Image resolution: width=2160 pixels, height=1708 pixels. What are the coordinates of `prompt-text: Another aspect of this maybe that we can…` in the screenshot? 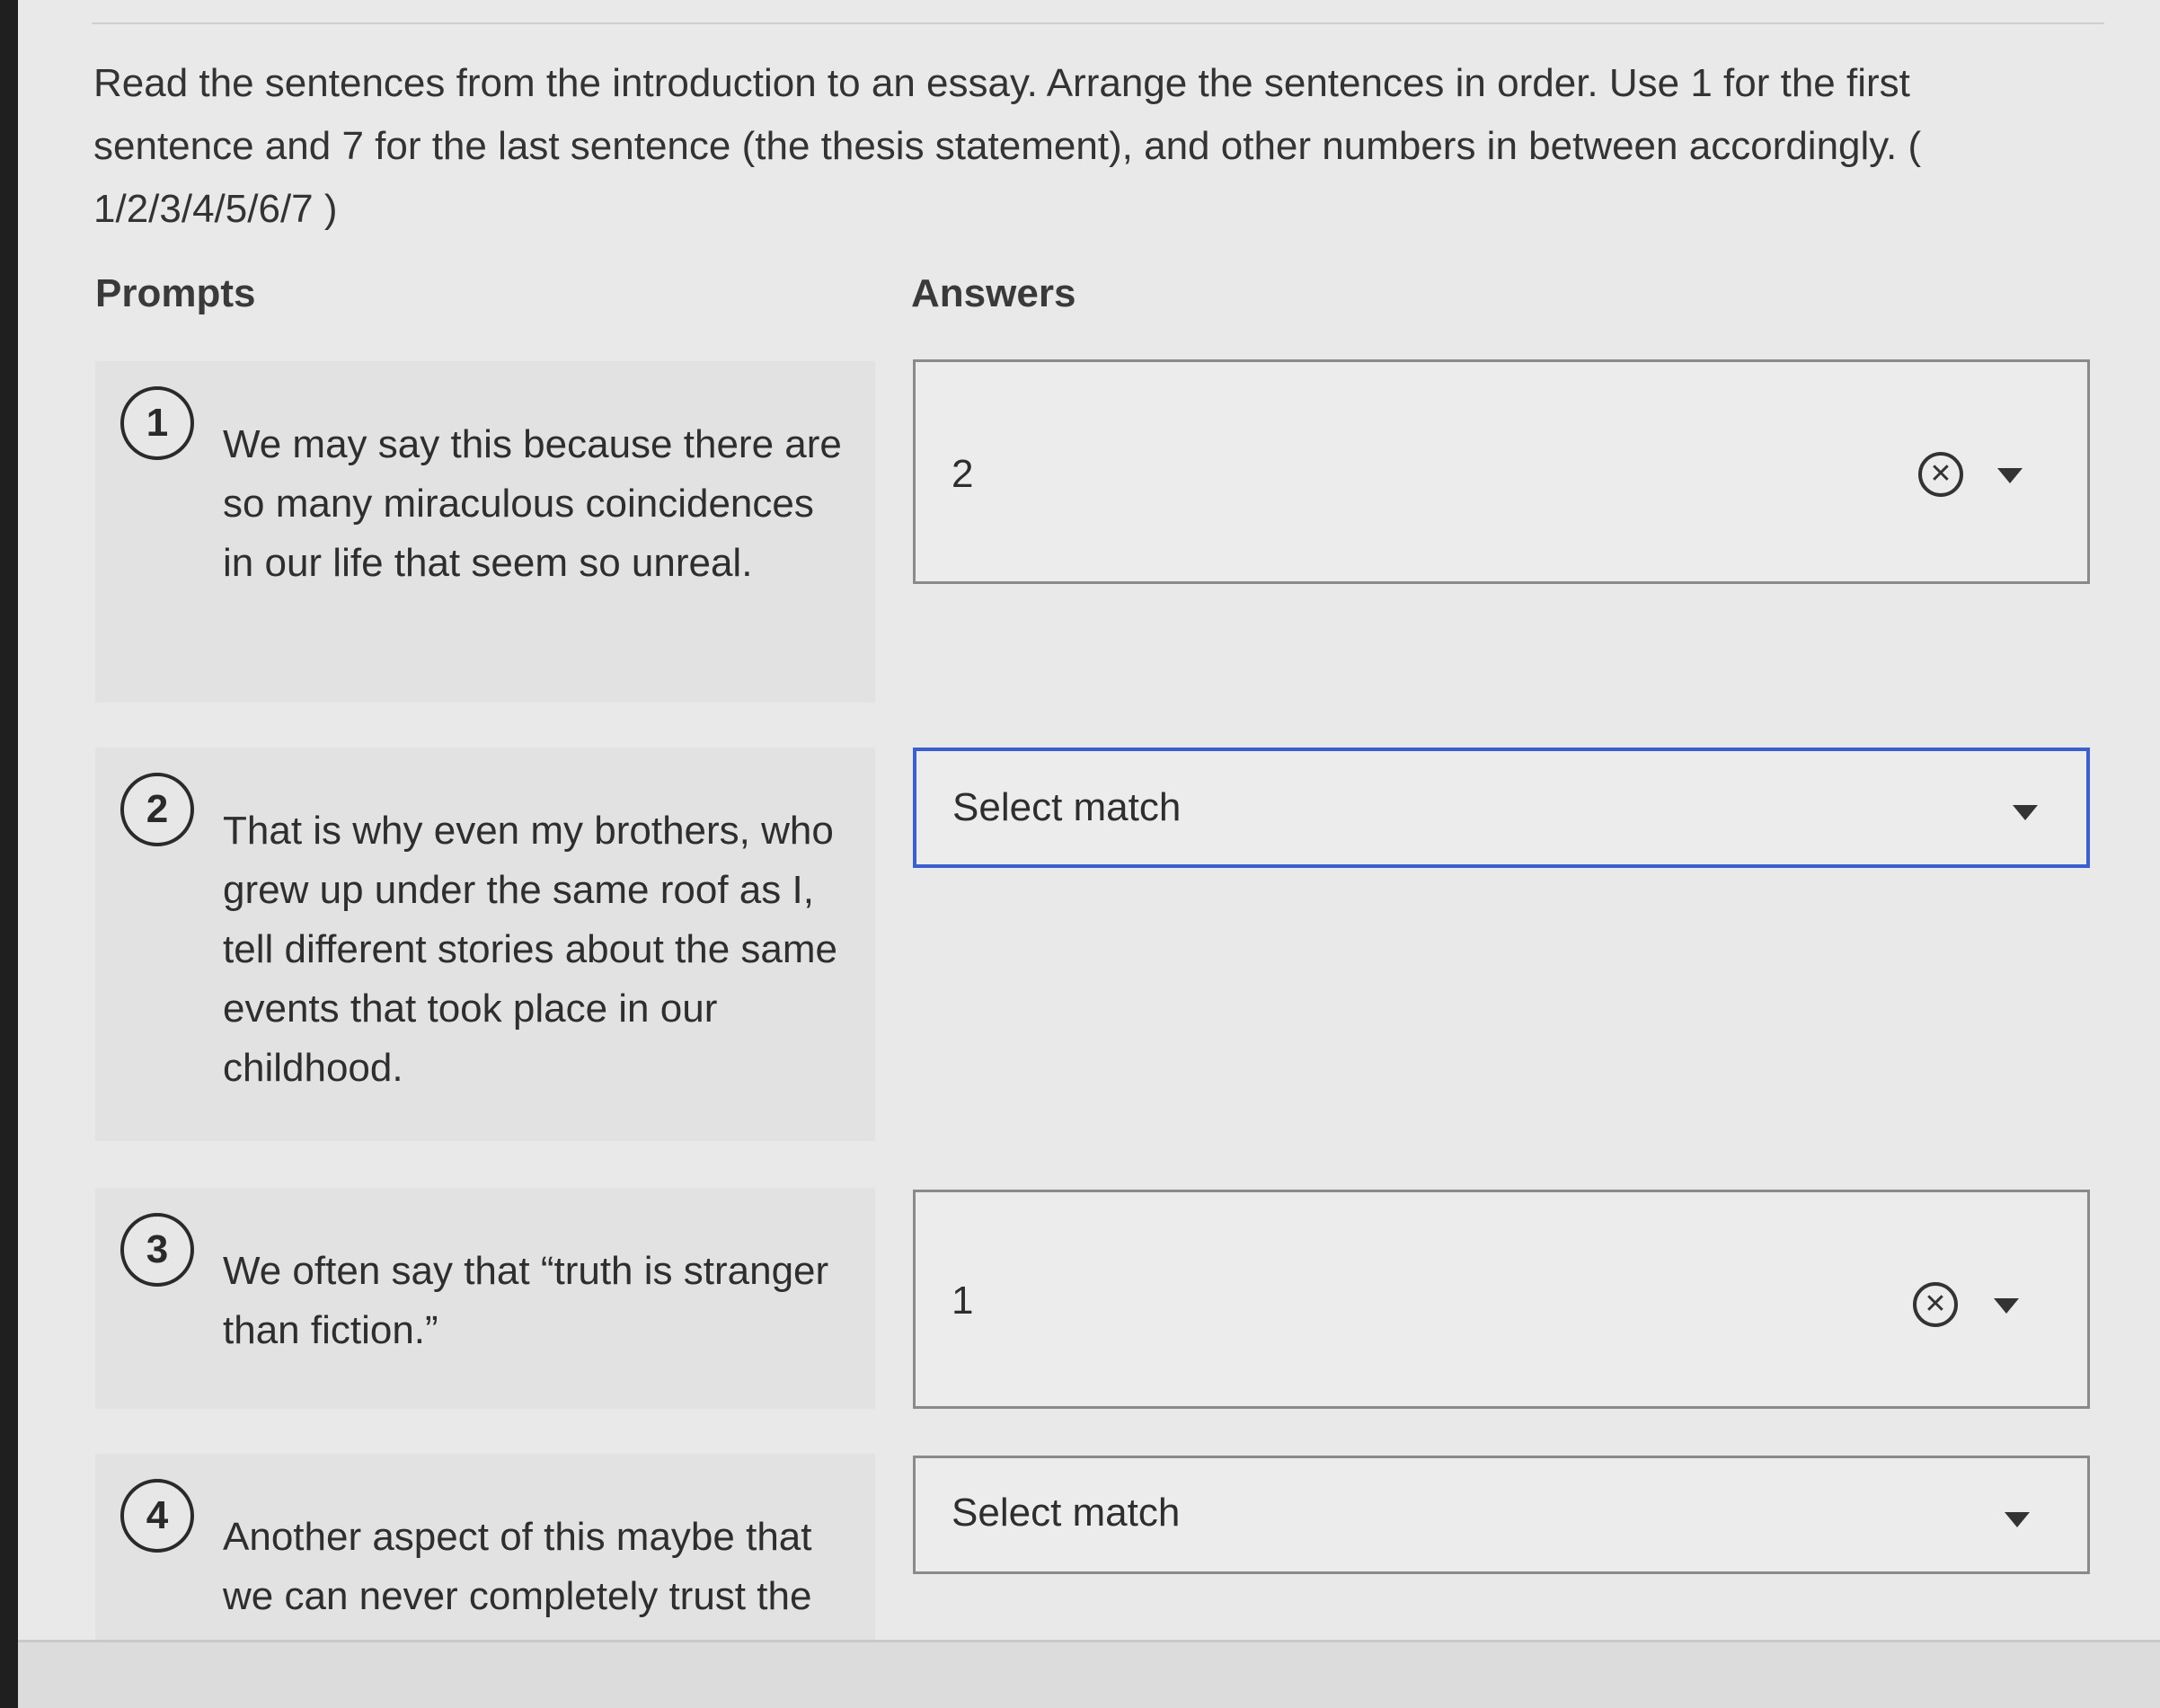 It's located at (517, 1566).